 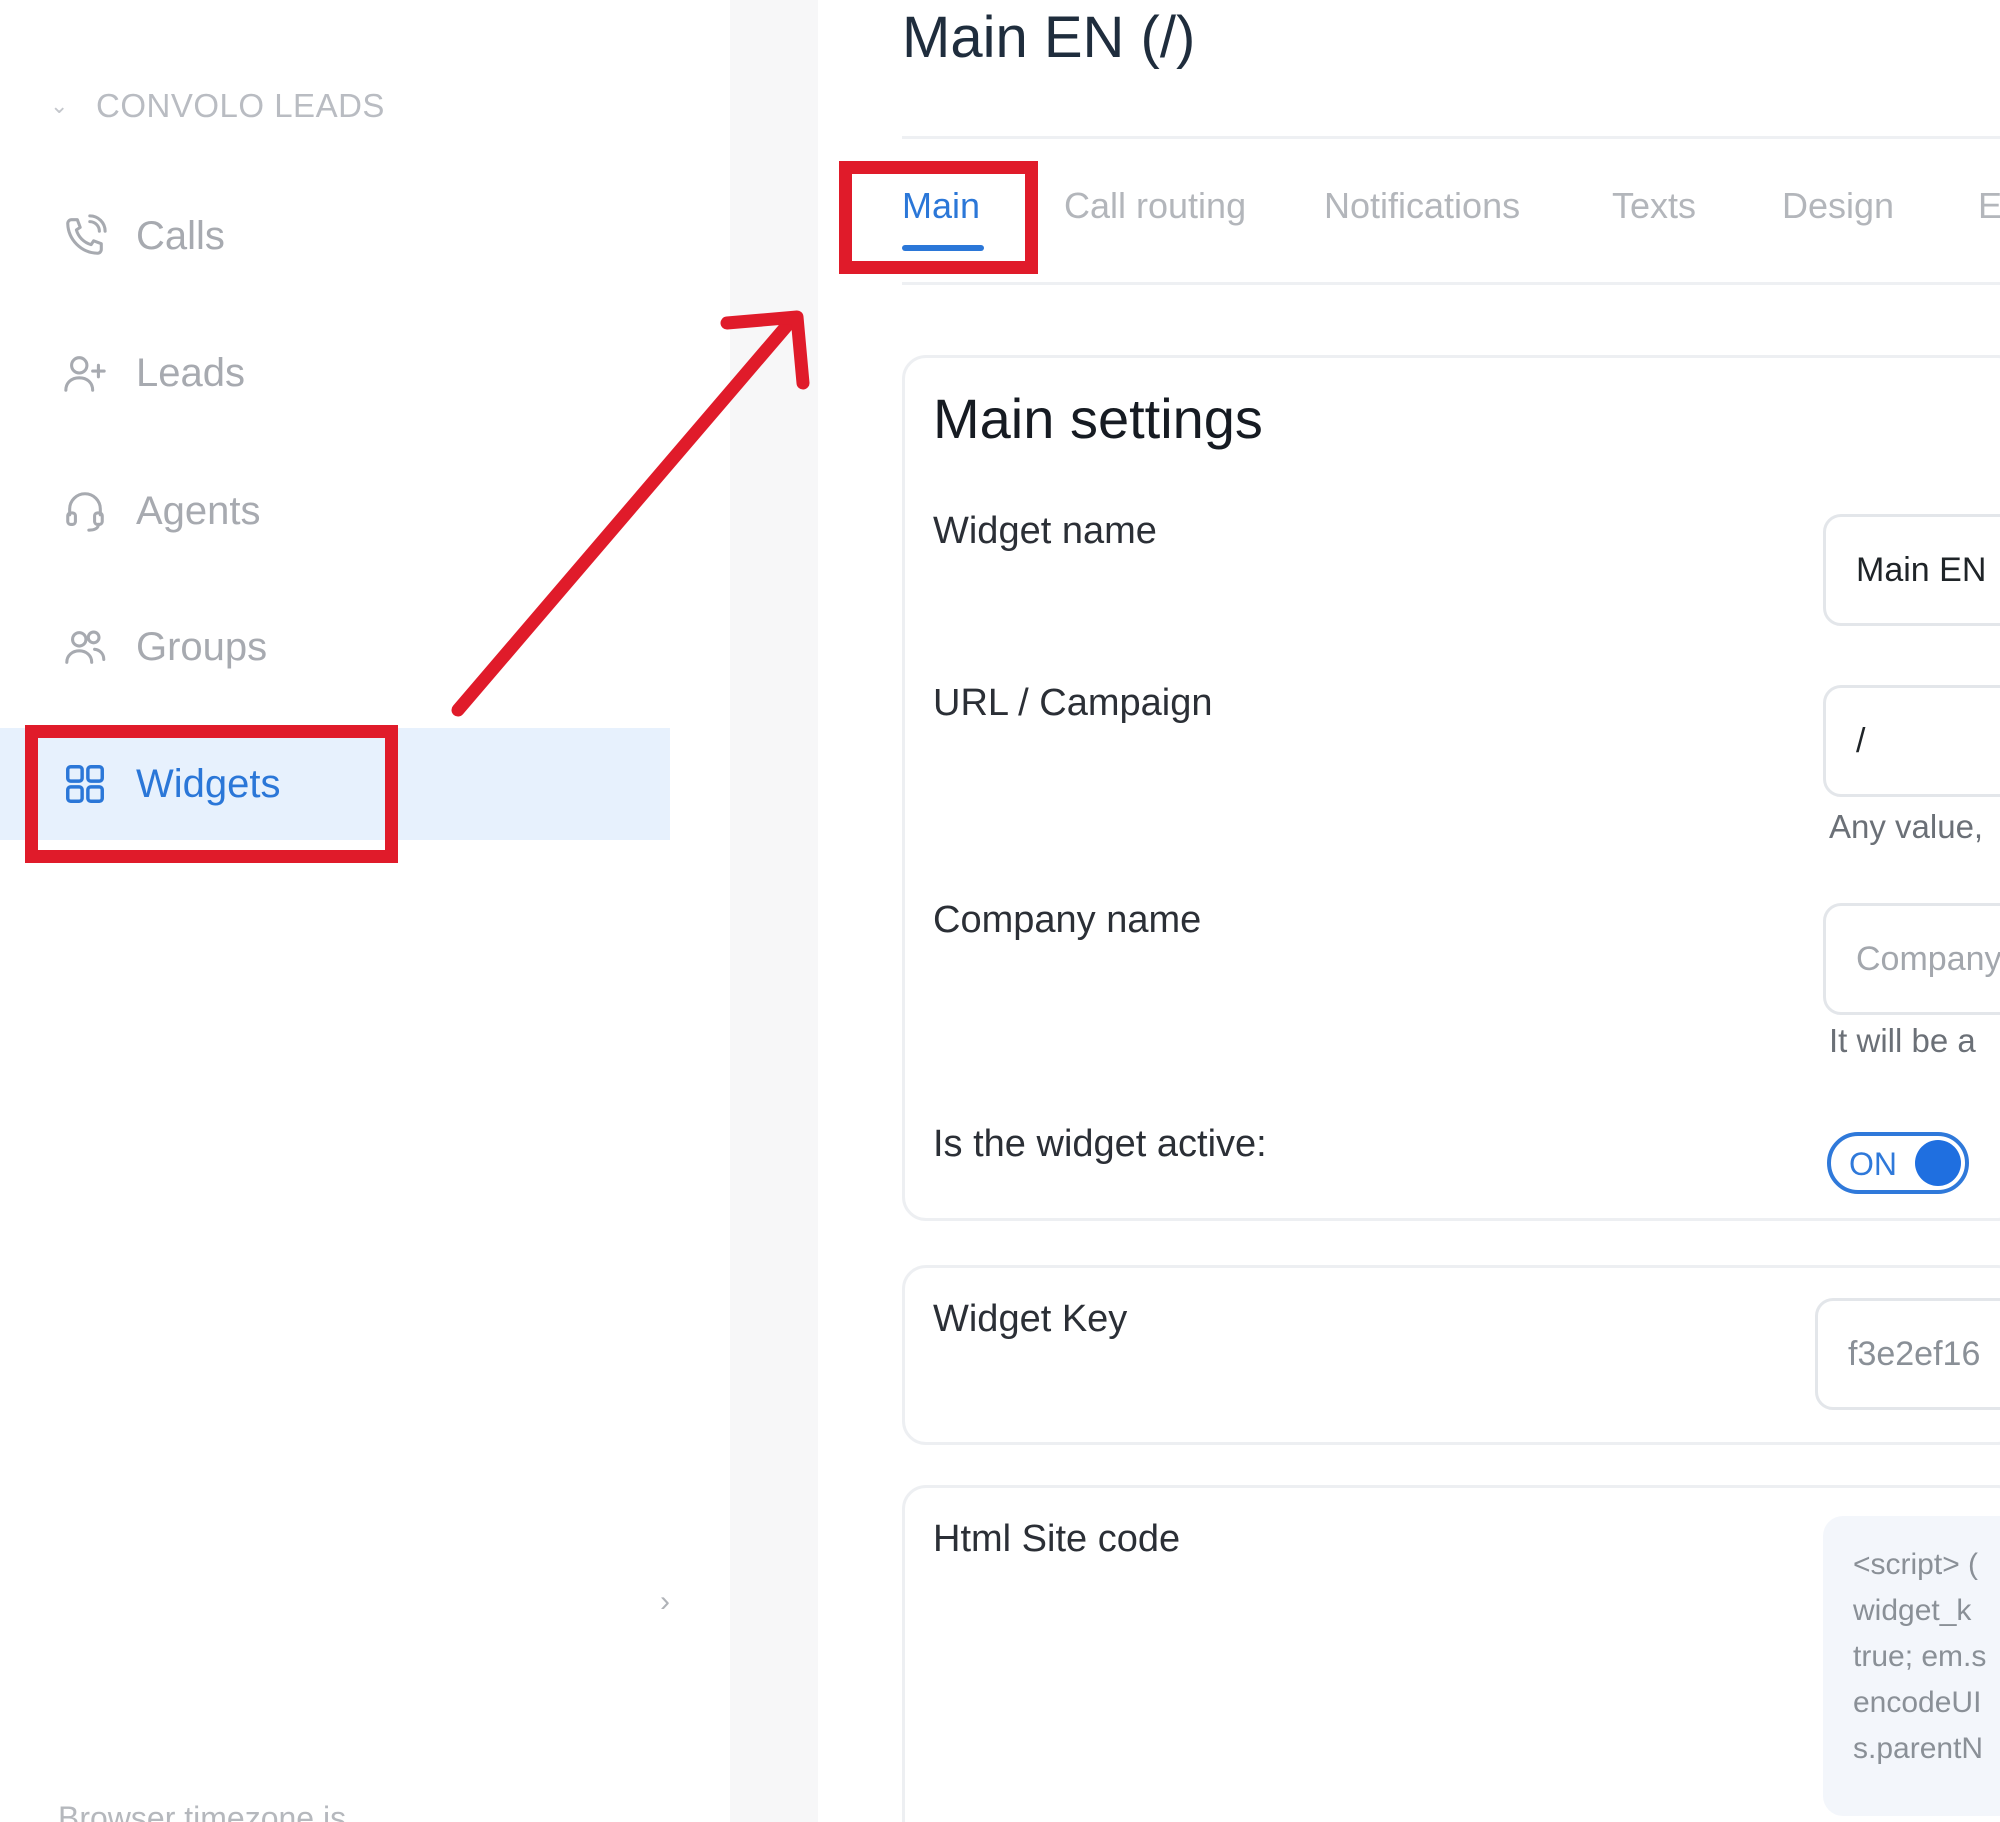 I want to click on sidebar-item-label: Leads, so click(x=190, y=372).